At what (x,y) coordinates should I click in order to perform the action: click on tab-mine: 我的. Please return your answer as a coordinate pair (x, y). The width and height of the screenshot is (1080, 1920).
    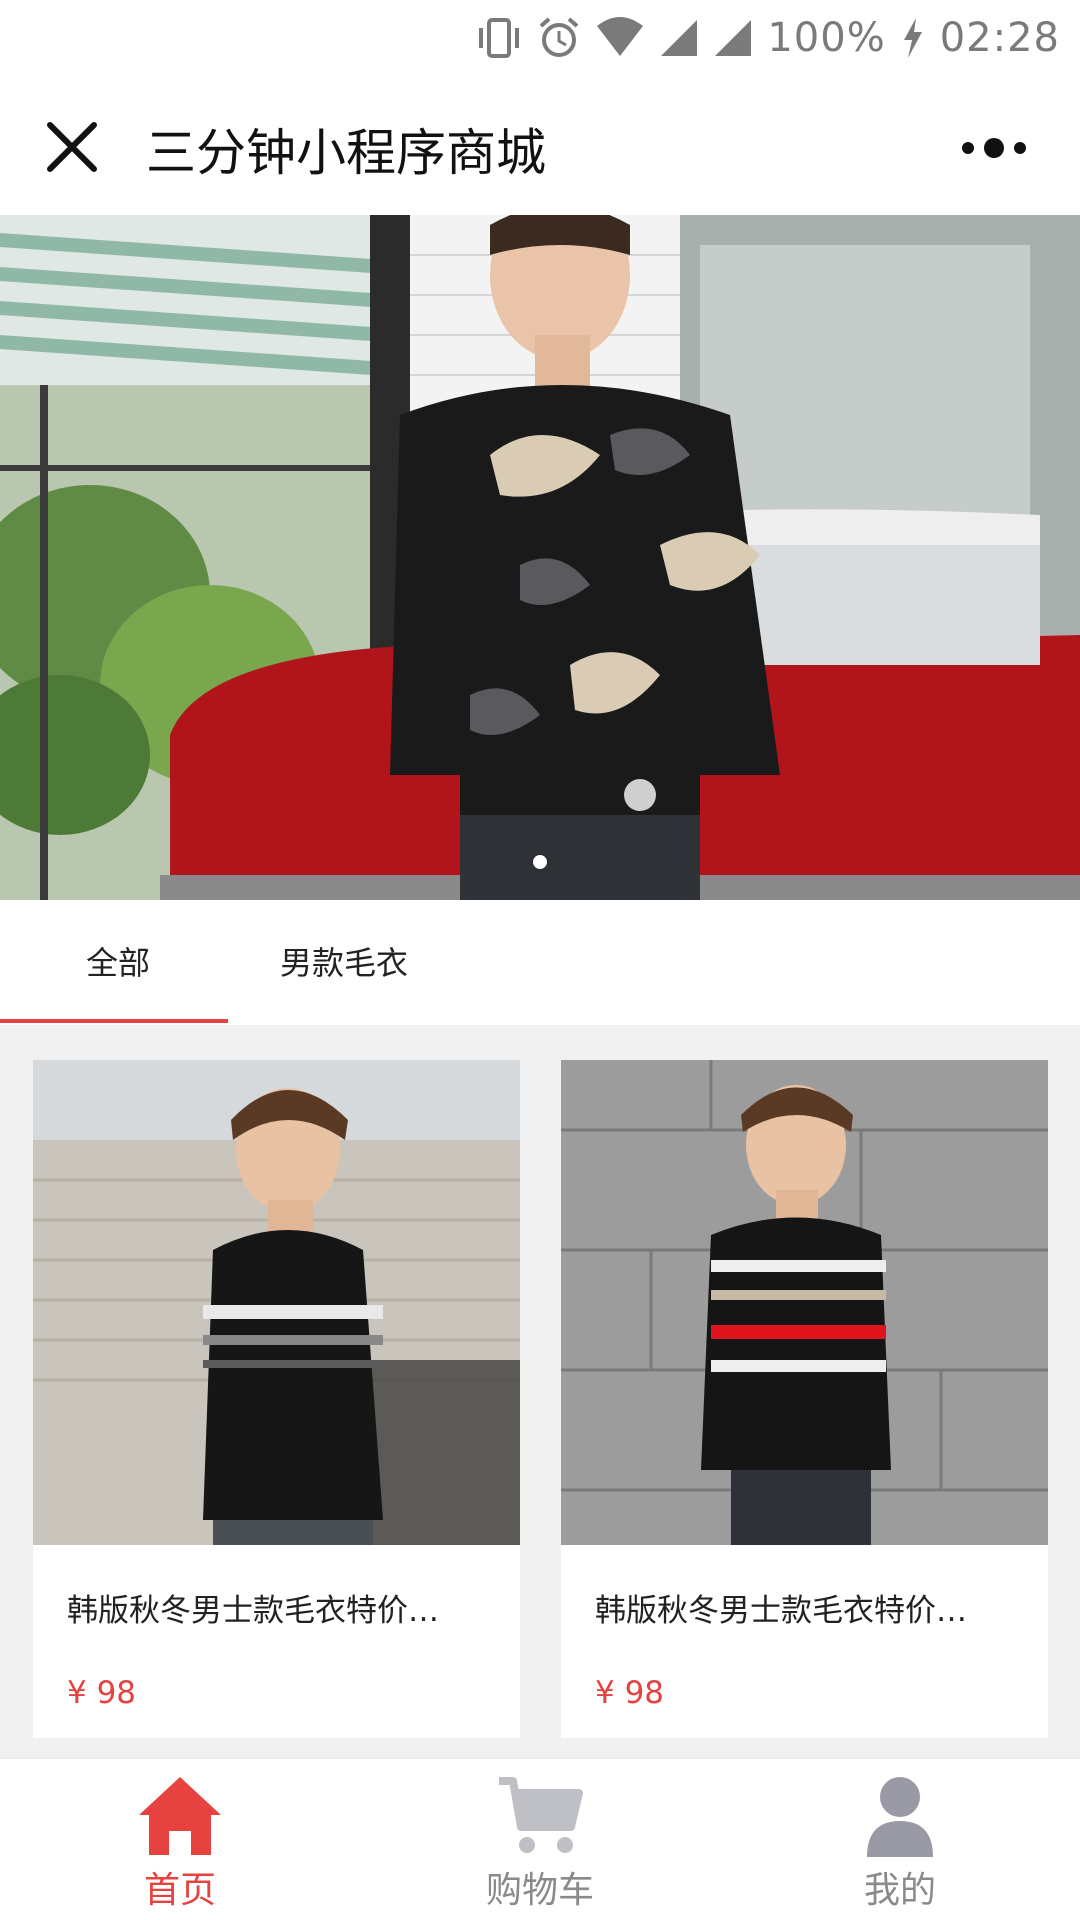
    Looking at the image, I should click on (900, 1839).